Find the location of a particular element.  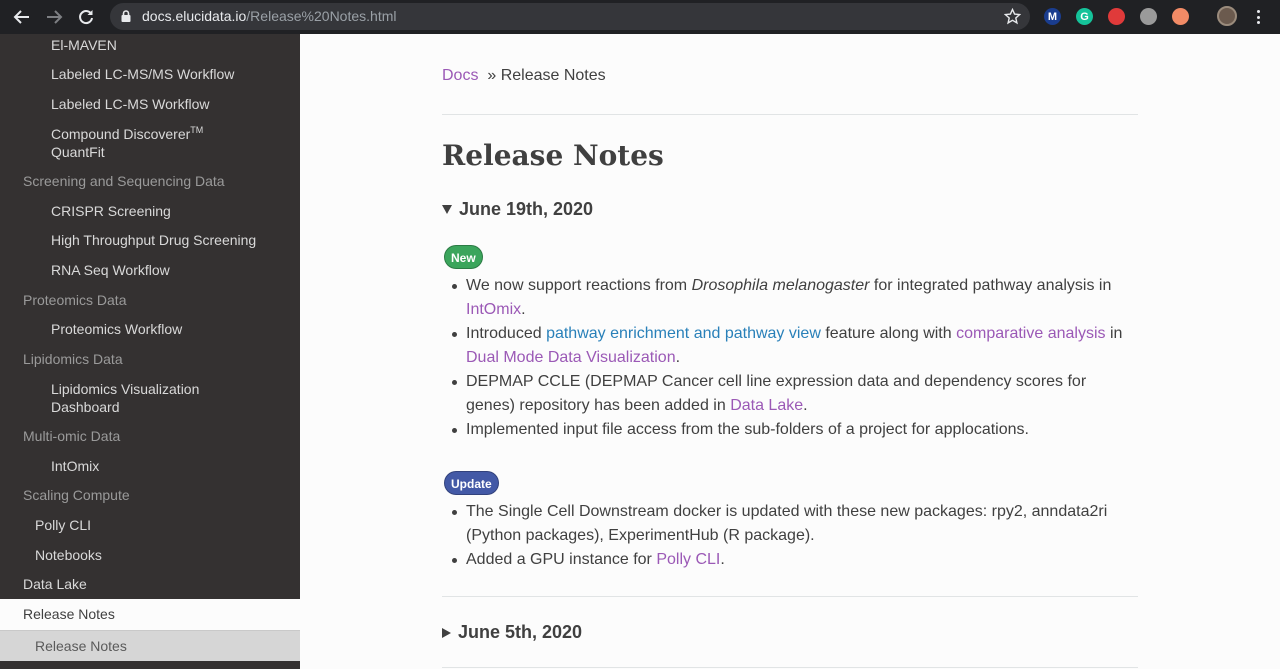

sidebar-item-polly-cli: Polly CLI is located at coordinates (150, 525).